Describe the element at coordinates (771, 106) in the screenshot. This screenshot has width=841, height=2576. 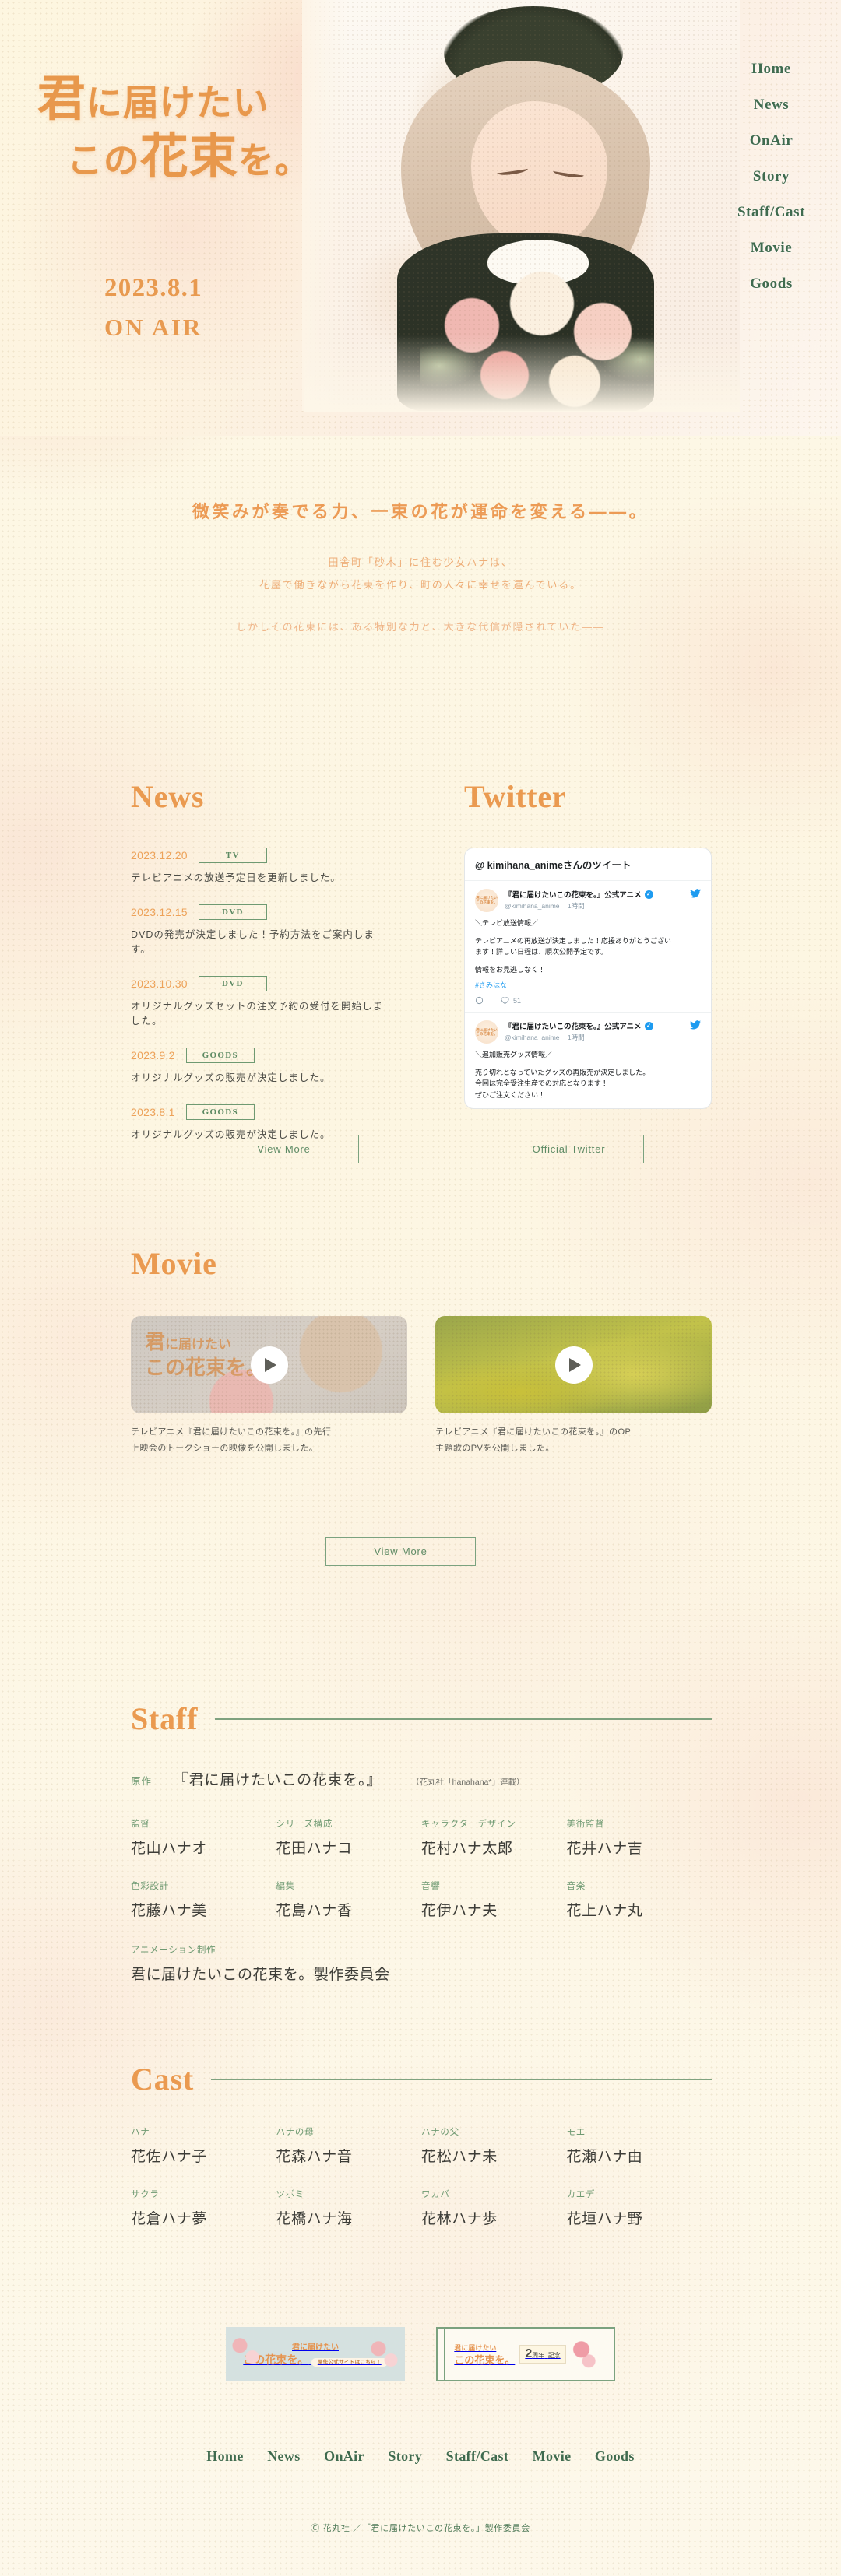
I see `nav-item-news: News` at that location.